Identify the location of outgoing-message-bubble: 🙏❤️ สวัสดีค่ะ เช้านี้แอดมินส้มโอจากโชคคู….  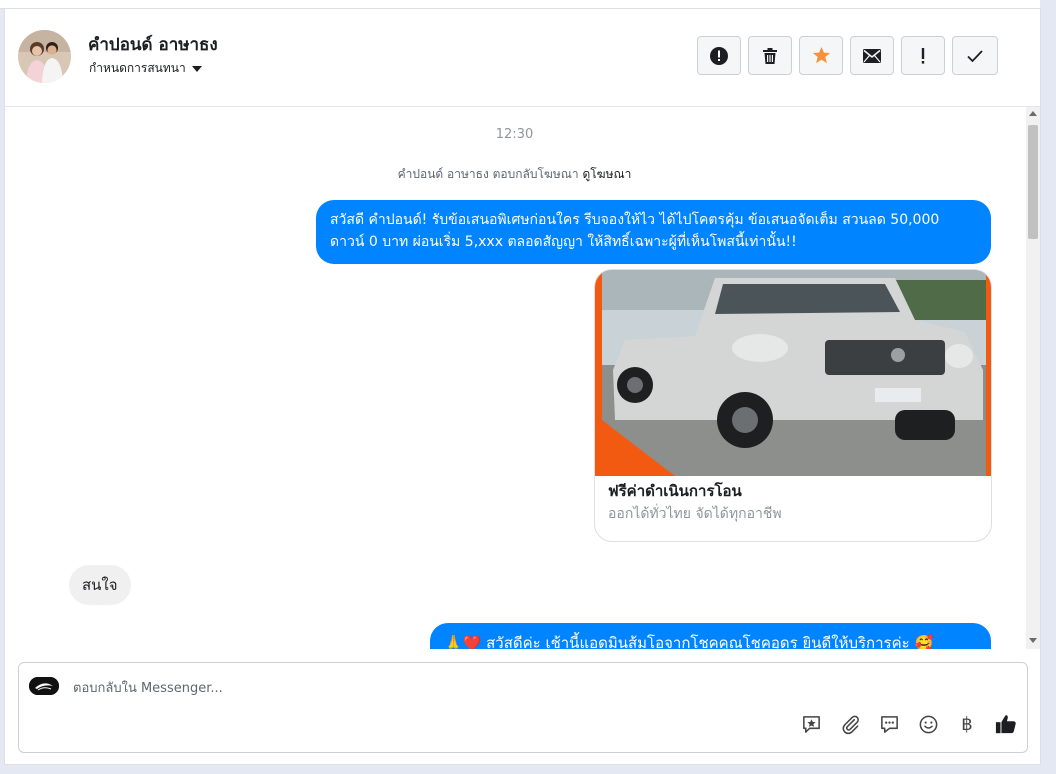
(710, 636).